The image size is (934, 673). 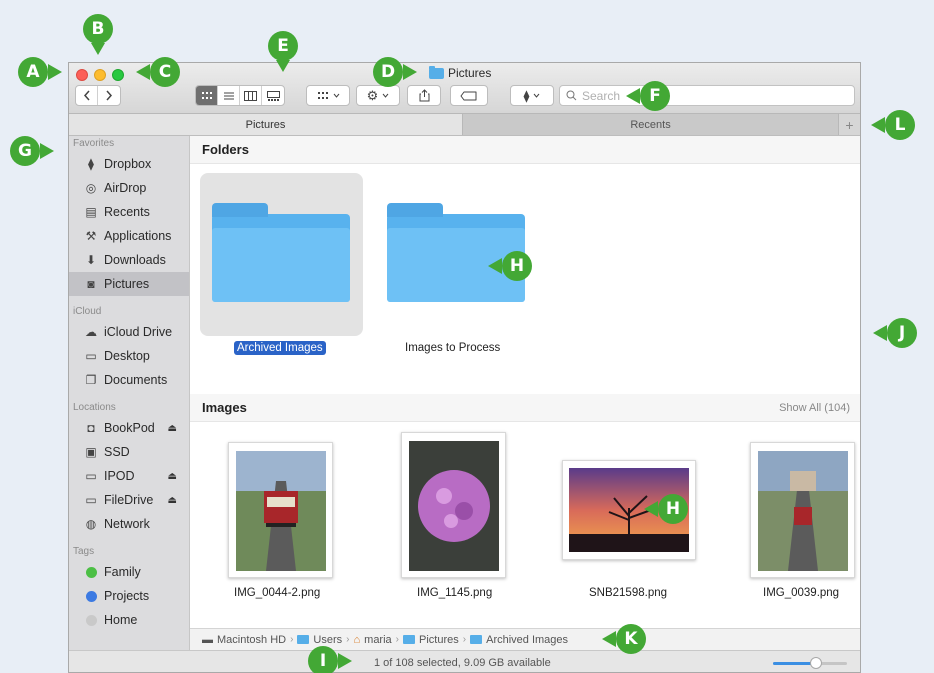 I want to click on navigation-buttons, so click(x=98, y=95).